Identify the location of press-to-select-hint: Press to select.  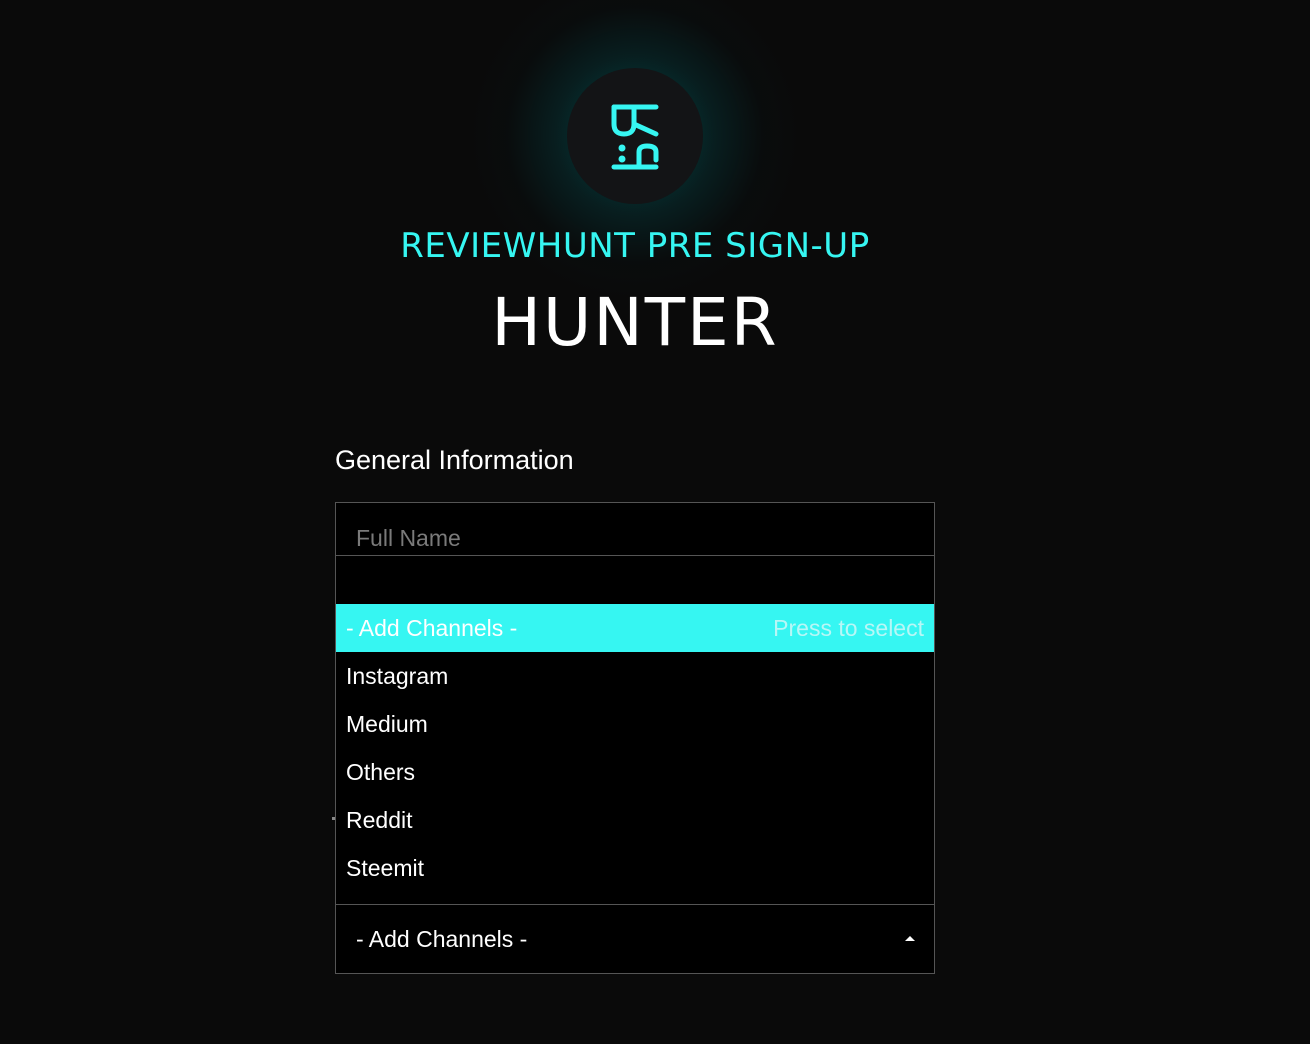
(848, 628).